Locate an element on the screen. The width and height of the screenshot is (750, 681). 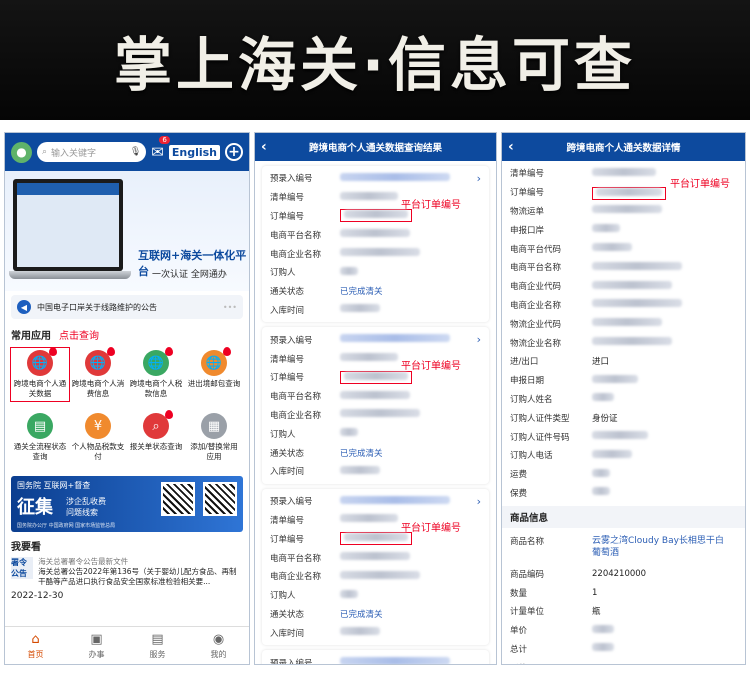
tab-label: 服务 is located at coordinates (157, 654).